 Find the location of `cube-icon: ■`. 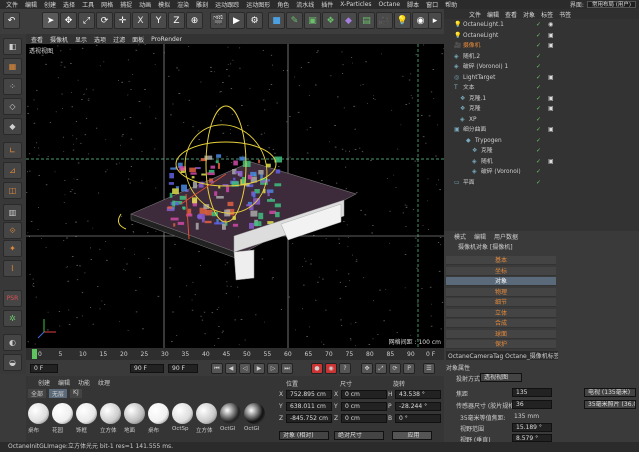

cube-icon: ■ is located at coordinates (276, 20).